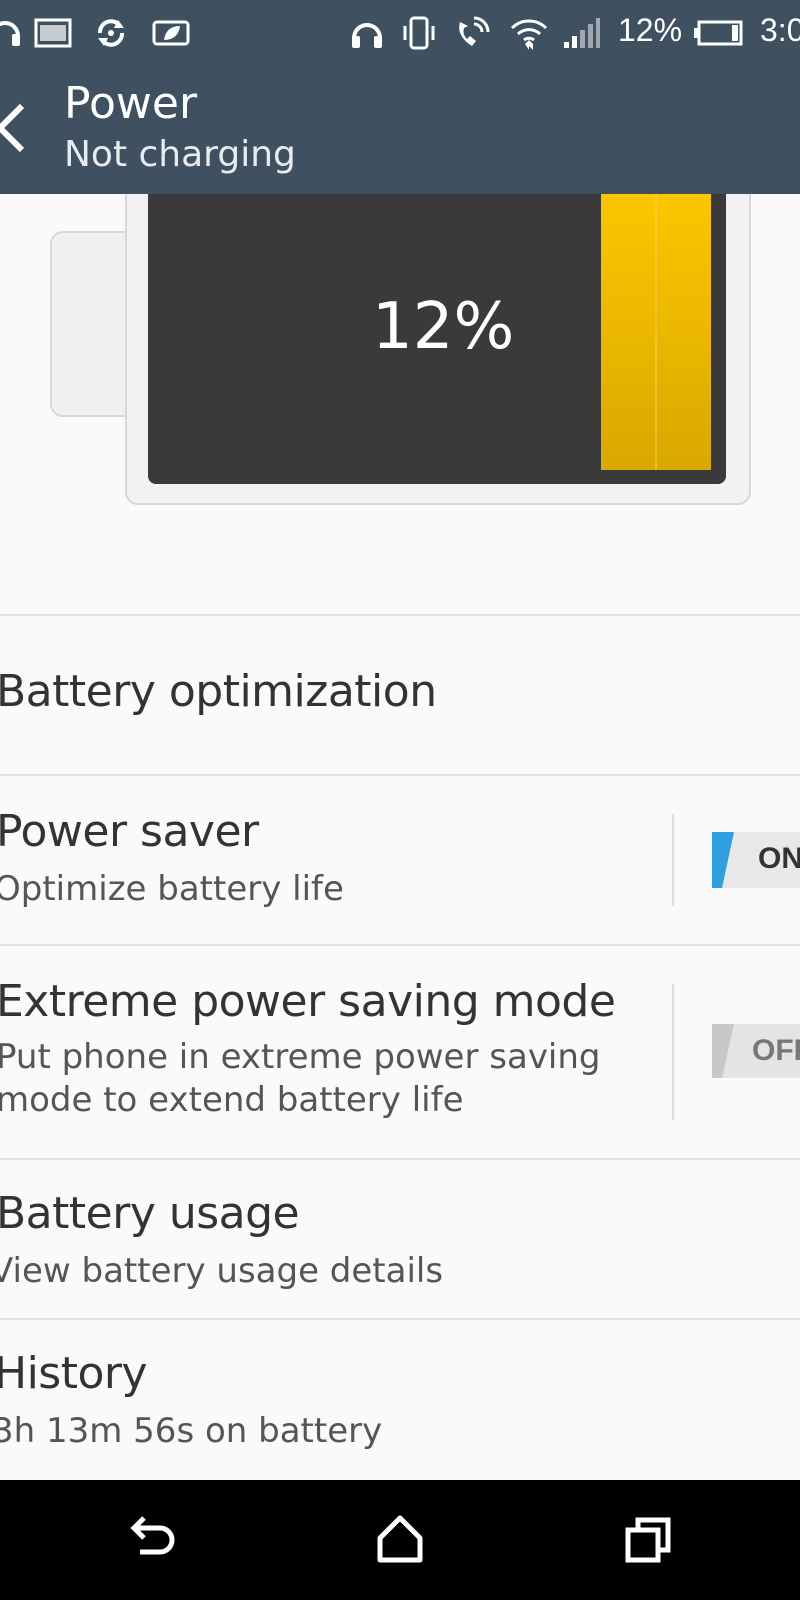 The height and width of the screenshot is (1600, 800). What do you see at coordinates (529, 34) in the screenshot?
I see `wifi-icon` at bounding box center [529, 34].